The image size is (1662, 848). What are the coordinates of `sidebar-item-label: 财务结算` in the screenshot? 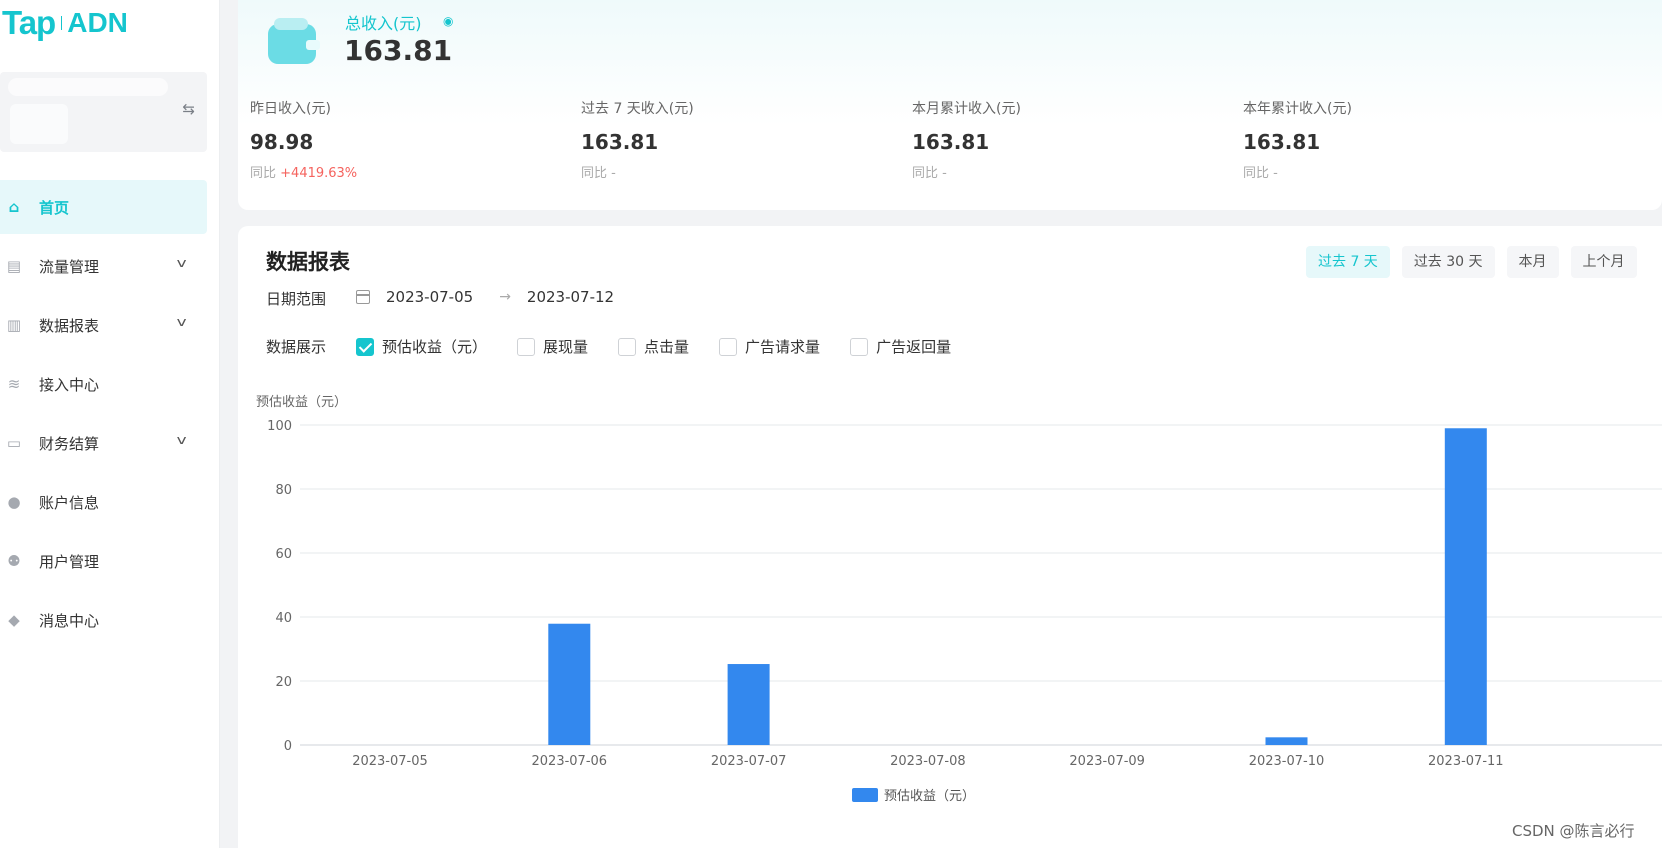 It's located at (69, 443).